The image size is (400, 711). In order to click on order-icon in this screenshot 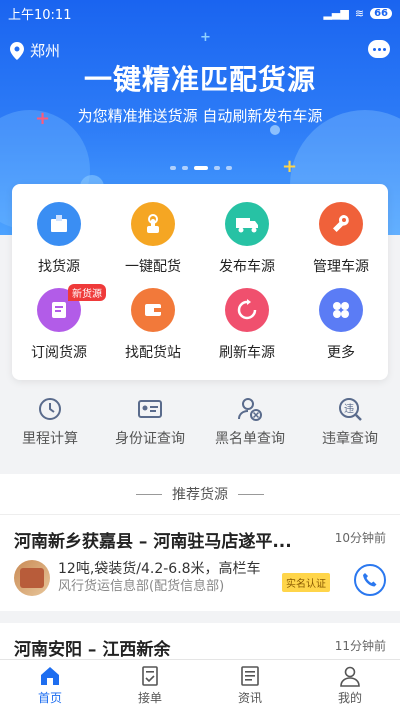, I will do `click(150, 676)`.